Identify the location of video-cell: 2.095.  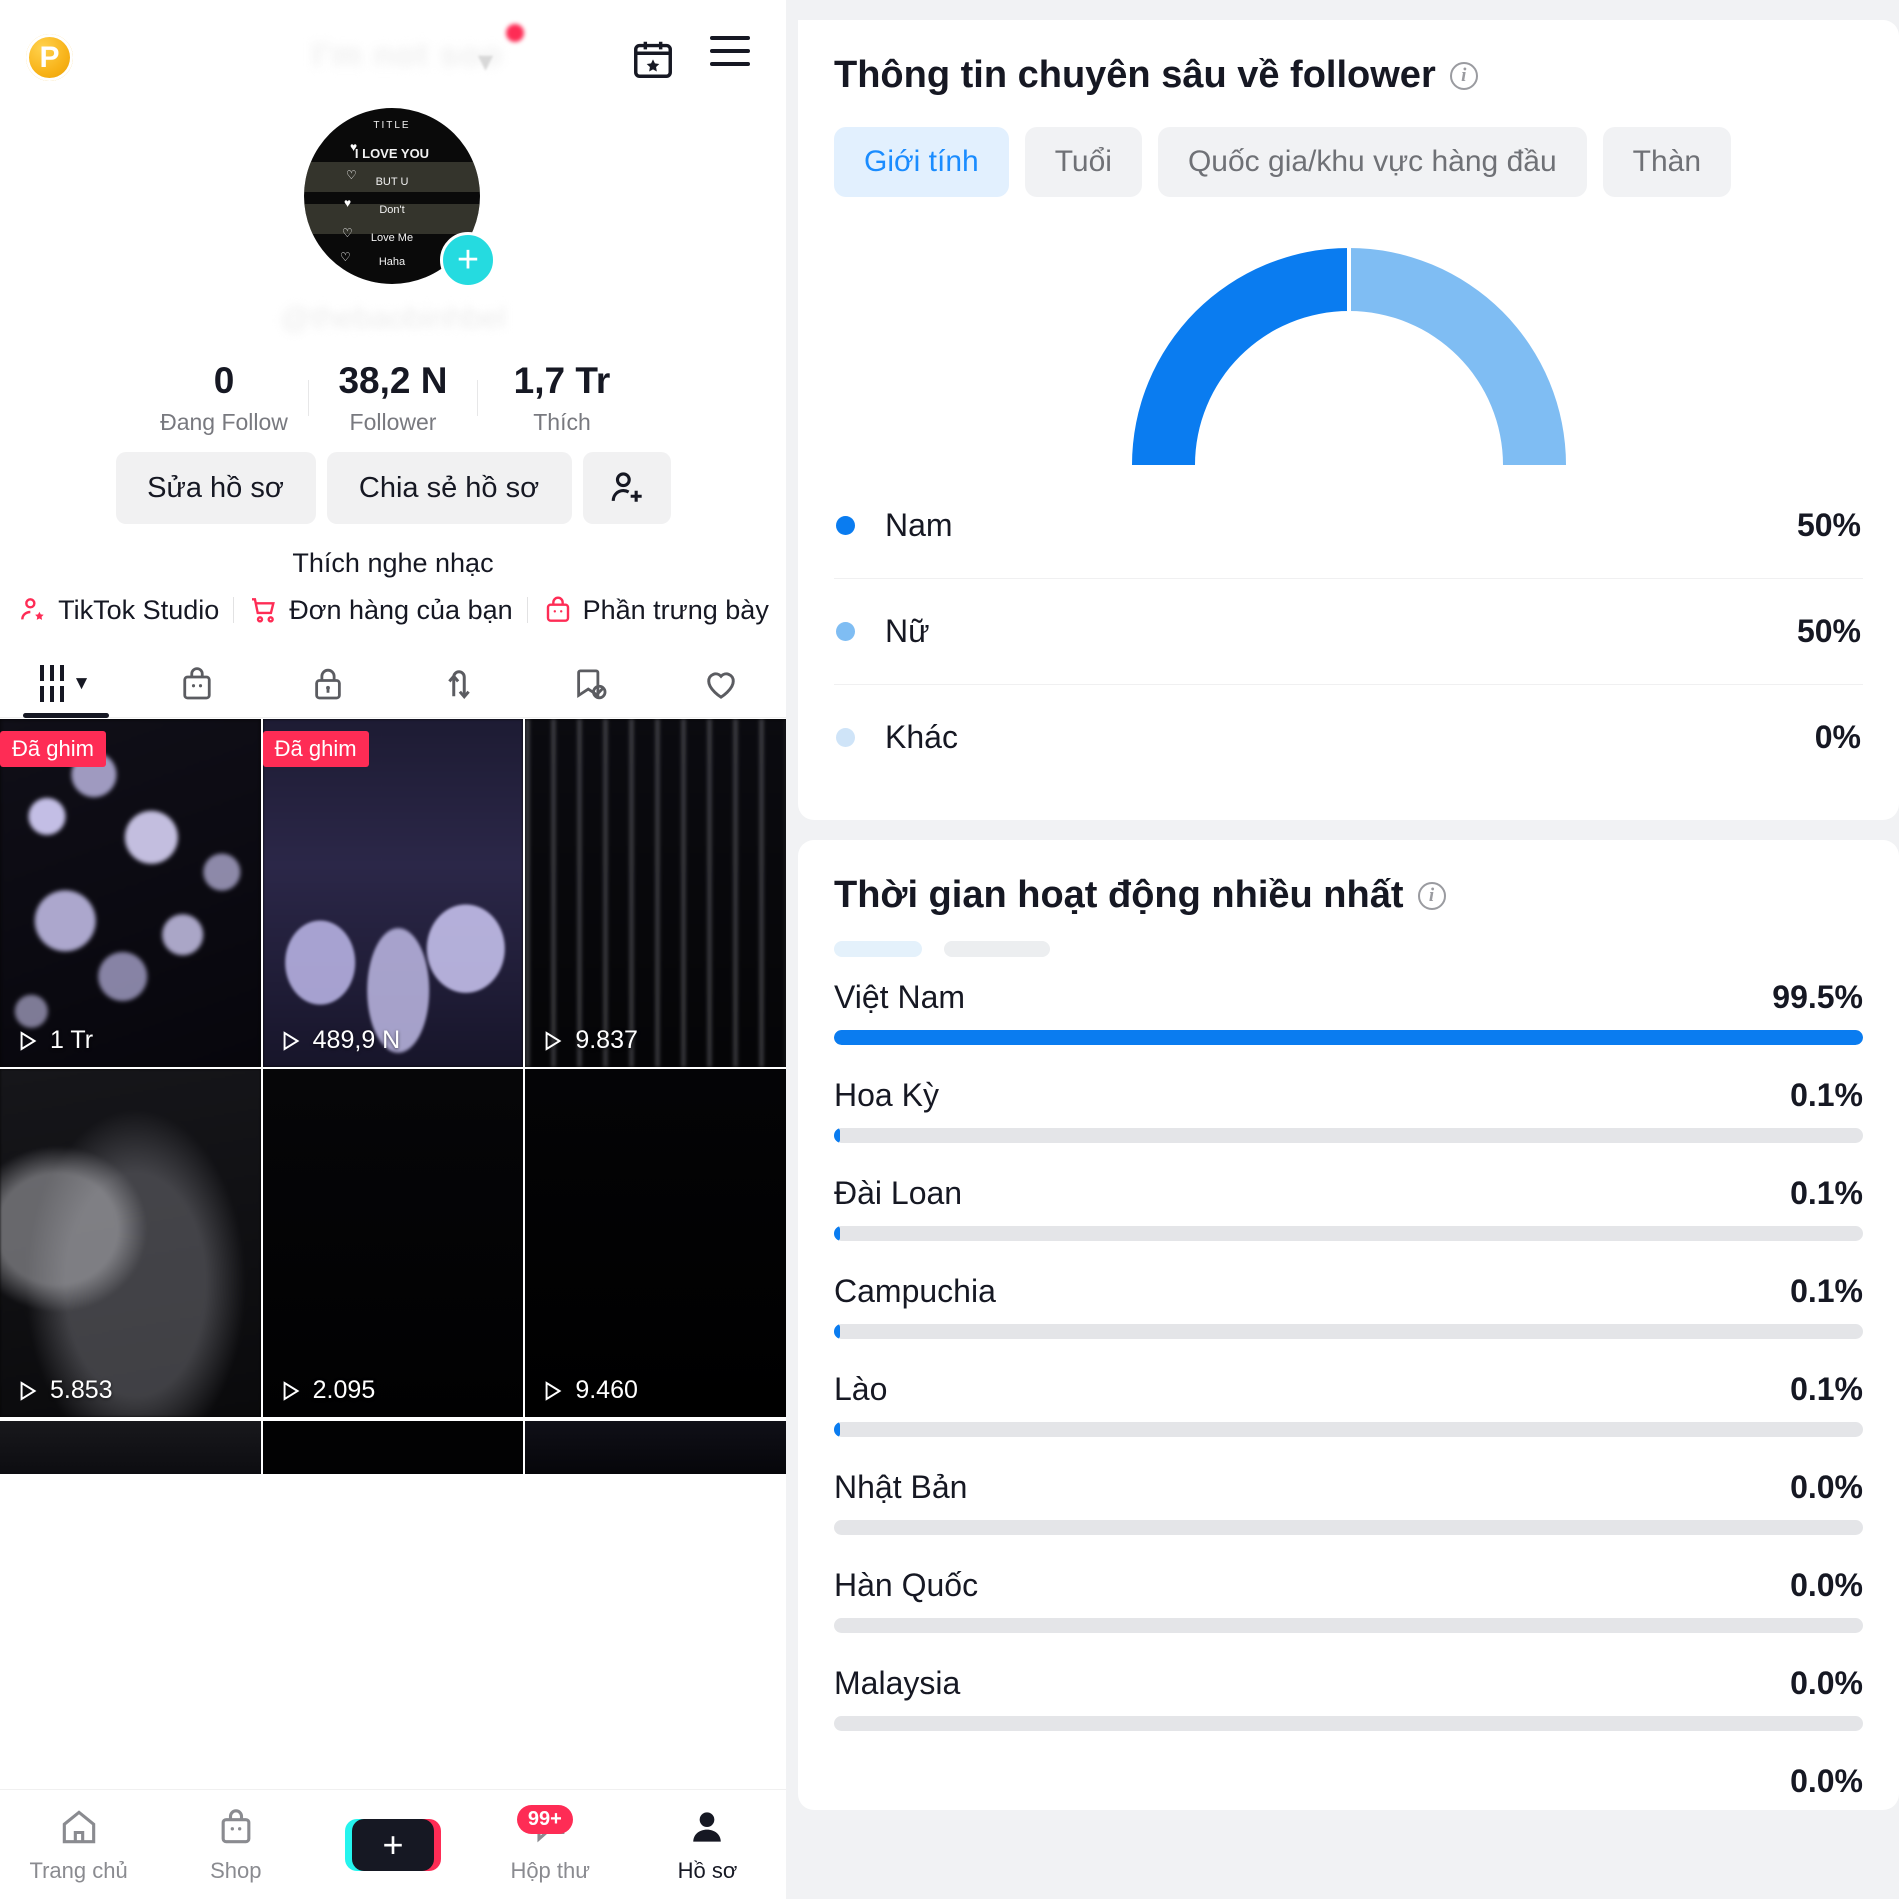
(393, 1243).